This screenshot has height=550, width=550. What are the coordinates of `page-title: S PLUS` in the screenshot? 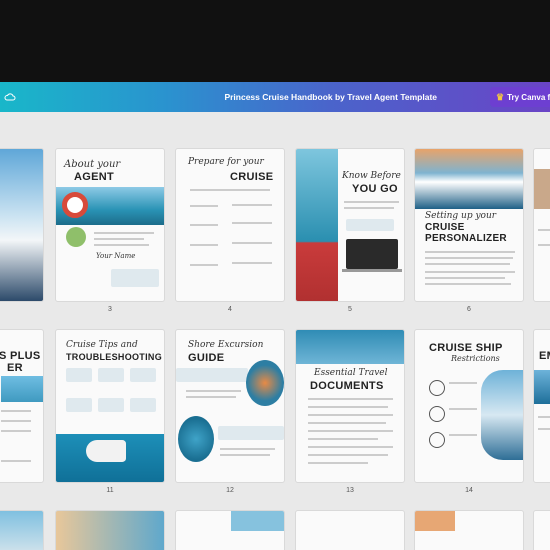 It's located at (20, 356).